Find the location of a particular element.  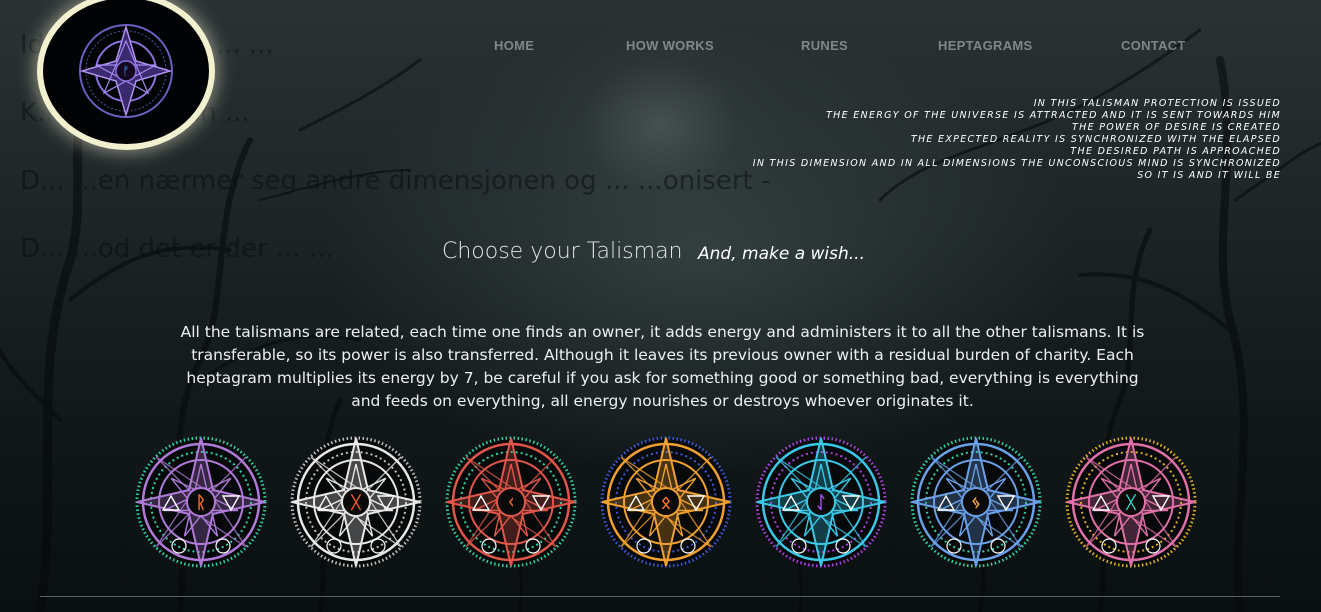

talisman-violet: ᚱ is located at coordinates (201, 502).